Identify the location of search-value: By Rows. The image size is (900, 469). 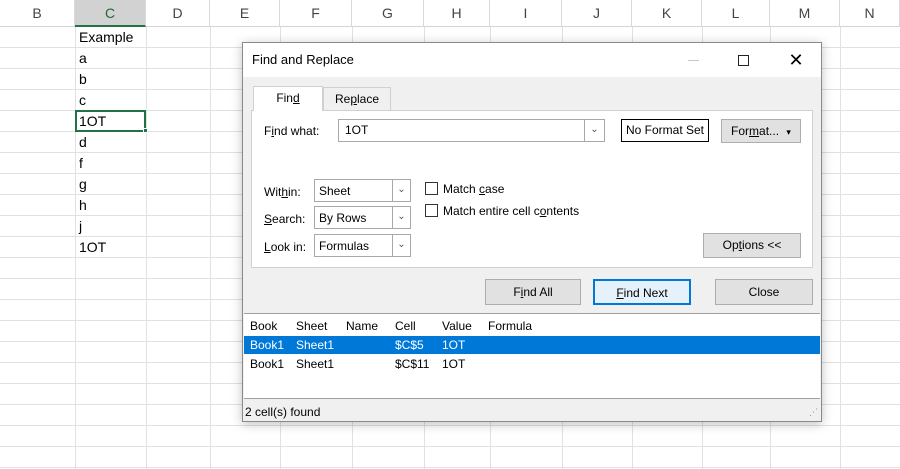
(343, 218).